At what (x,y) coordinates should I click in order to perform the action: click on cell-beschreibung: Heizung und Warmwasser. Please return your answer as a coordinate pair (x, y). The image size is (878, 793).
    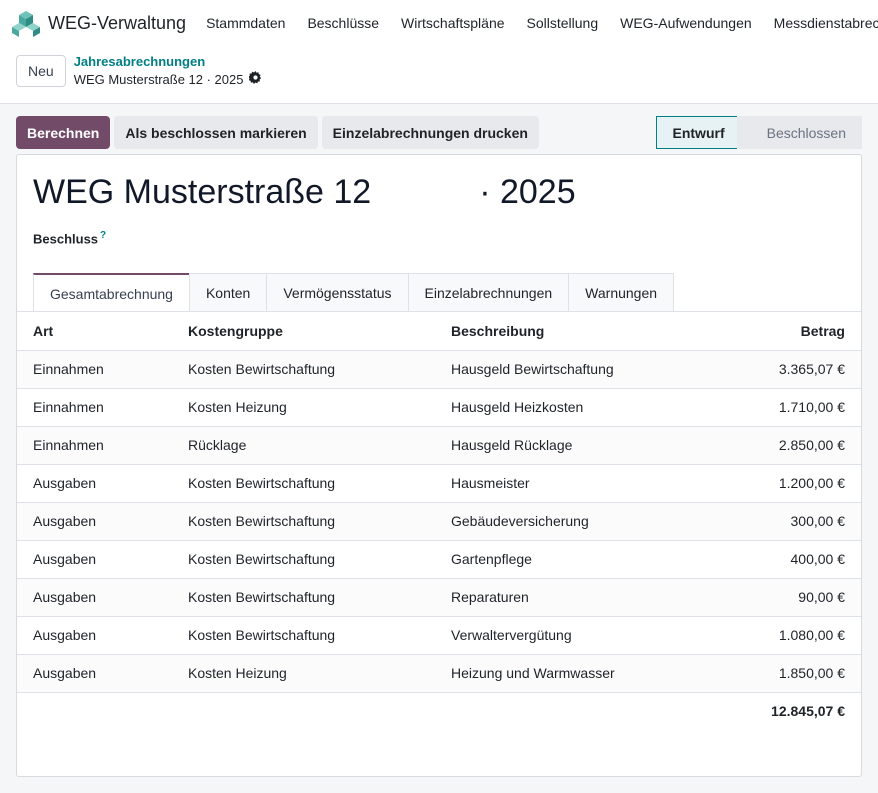
    Looking at the image, I should click on (555, 673).